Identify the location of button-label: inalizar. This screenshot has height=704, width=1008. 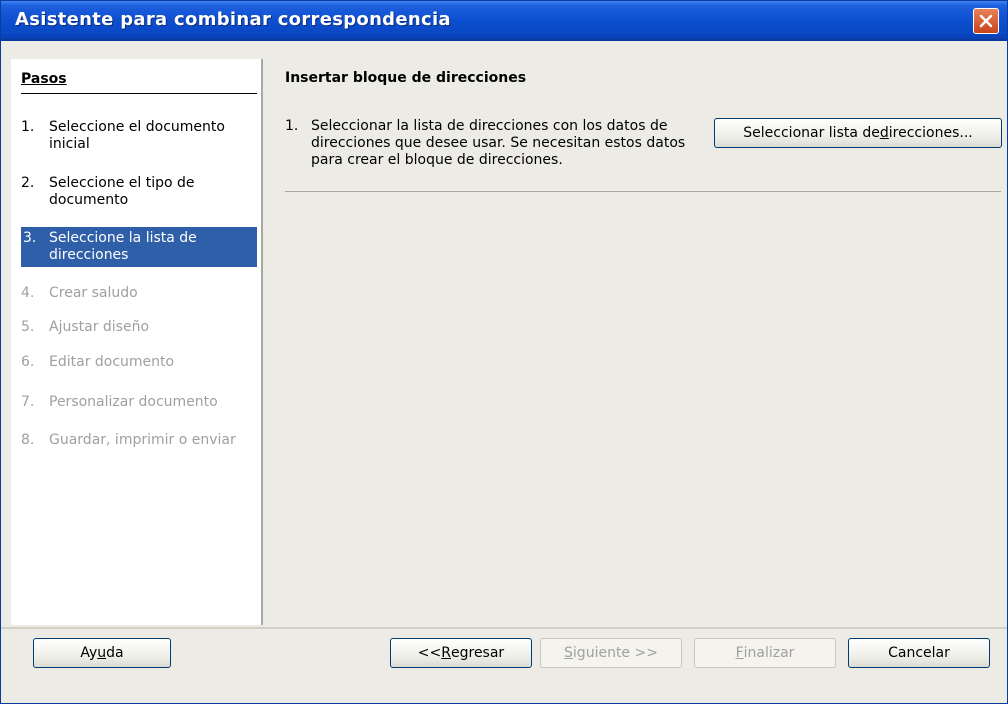
(769, 653).